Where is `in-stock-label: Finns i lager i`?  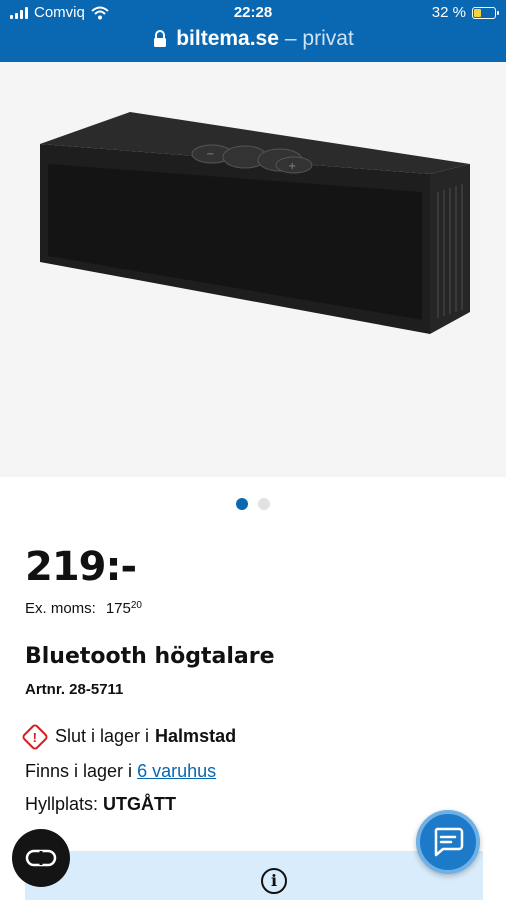 in-stock-label: Finns i lager i is located at coordinates (79, 771).